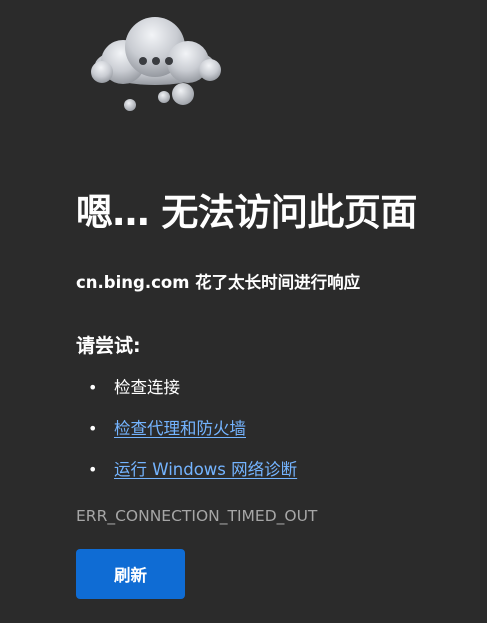 This screenshot has height=623, width=487. I want to click on speech-dots, so click(156, 61).